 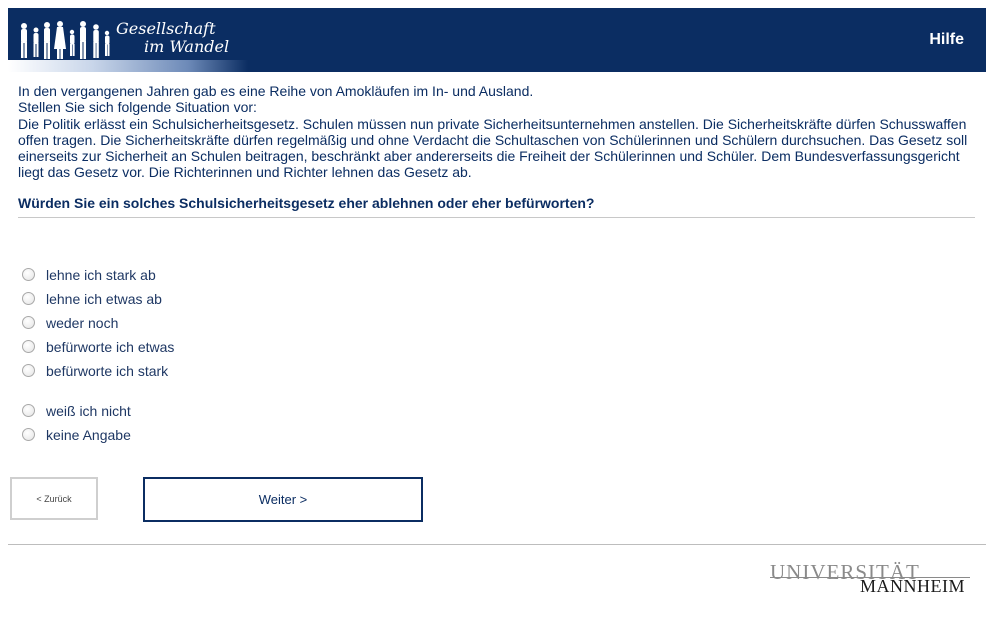 I want to click on header-bar: Gesellschaft im Wandel Hilfe, so click(x=497, y=40).